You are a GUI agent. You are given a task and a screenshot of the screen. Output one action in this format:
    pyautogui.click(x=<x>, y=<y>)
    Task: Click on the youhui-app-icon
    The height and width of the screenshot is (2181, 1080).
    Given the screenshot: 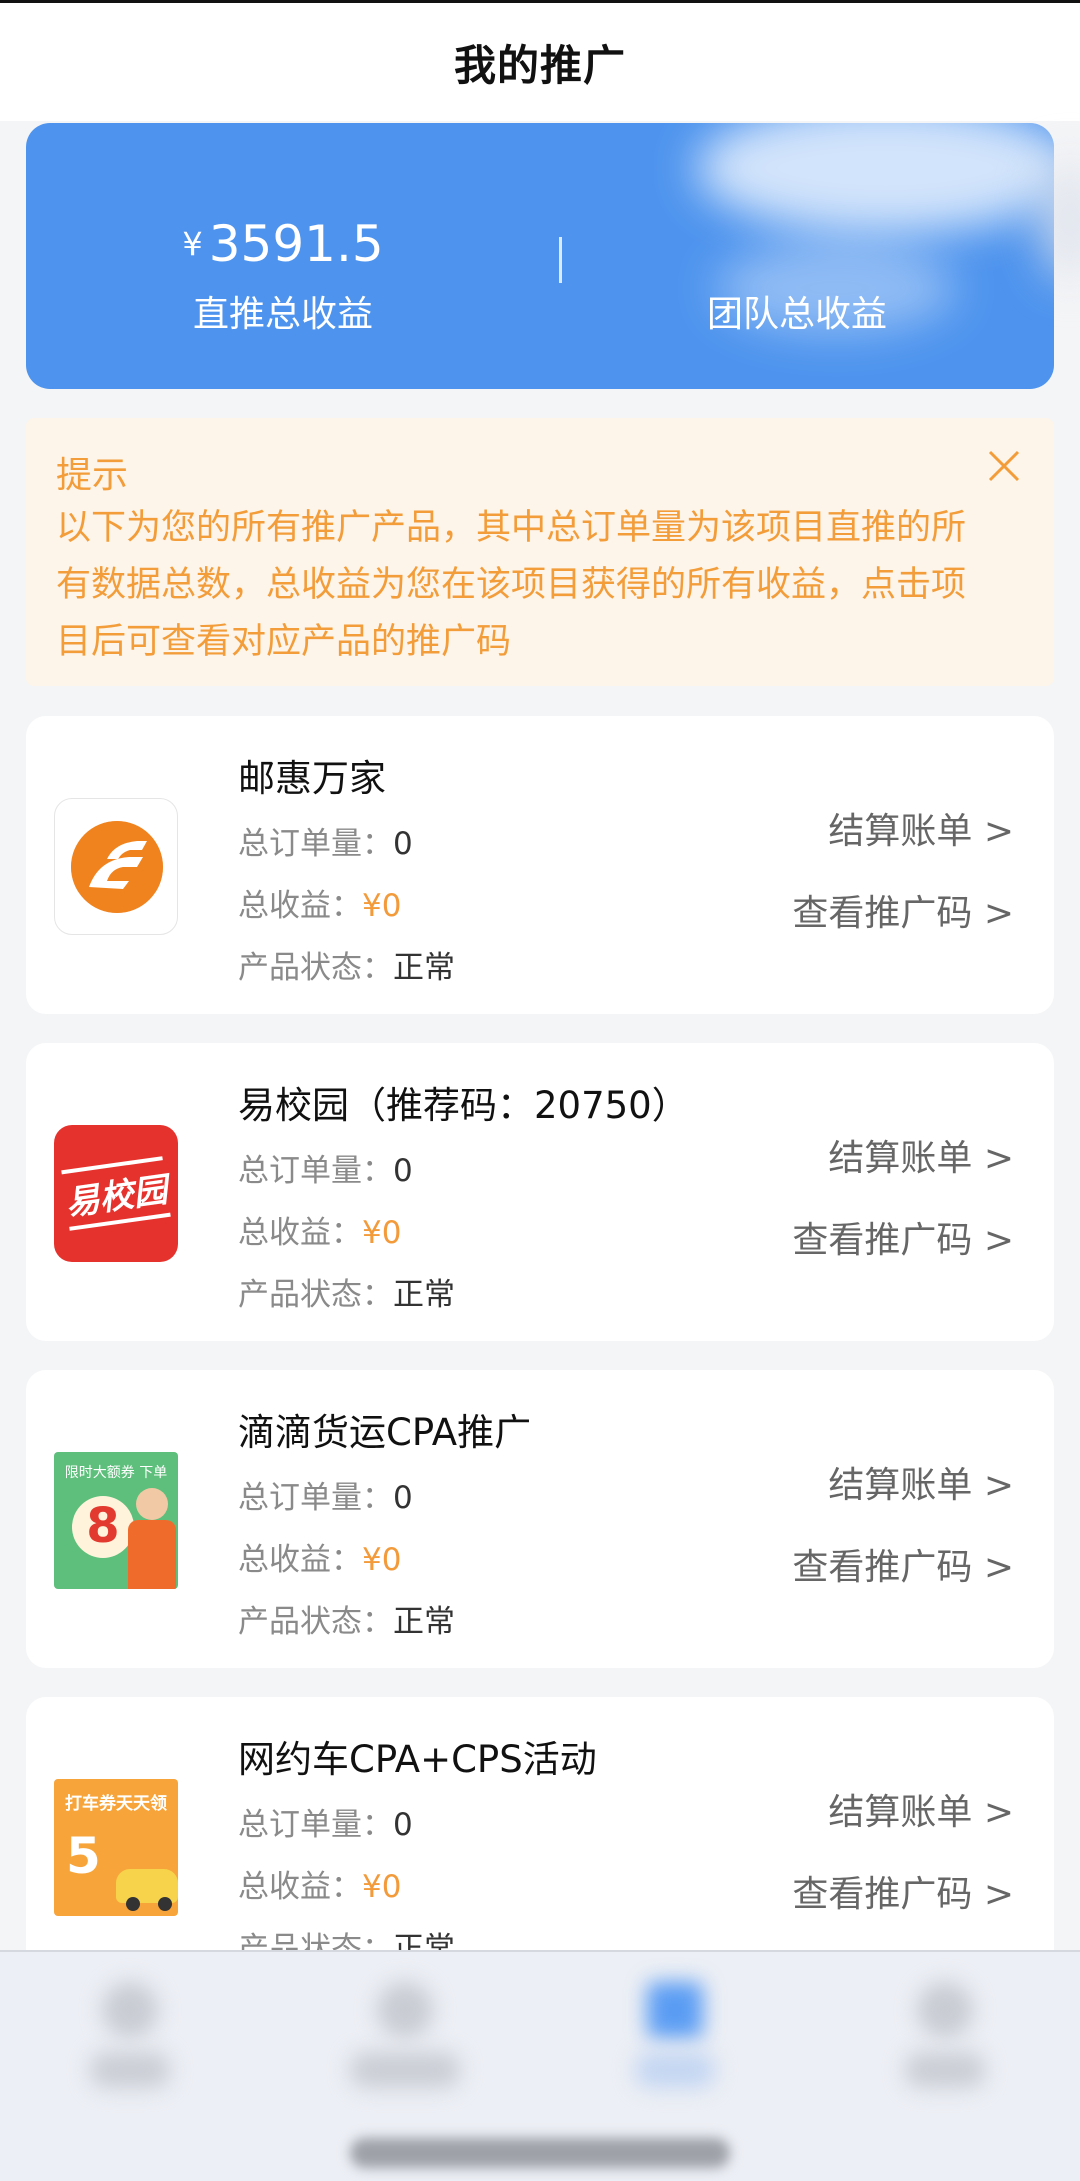 What is the action you would take?
    pyautogui.click(x=116, y=866)
    